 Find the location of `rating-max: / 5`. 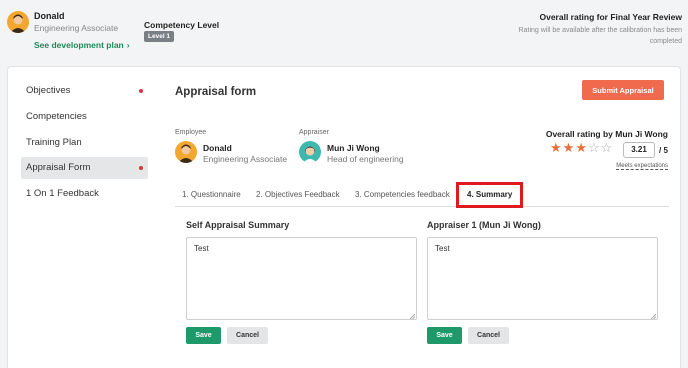

rating-max: / 5 is located at coordinates (663, 150).